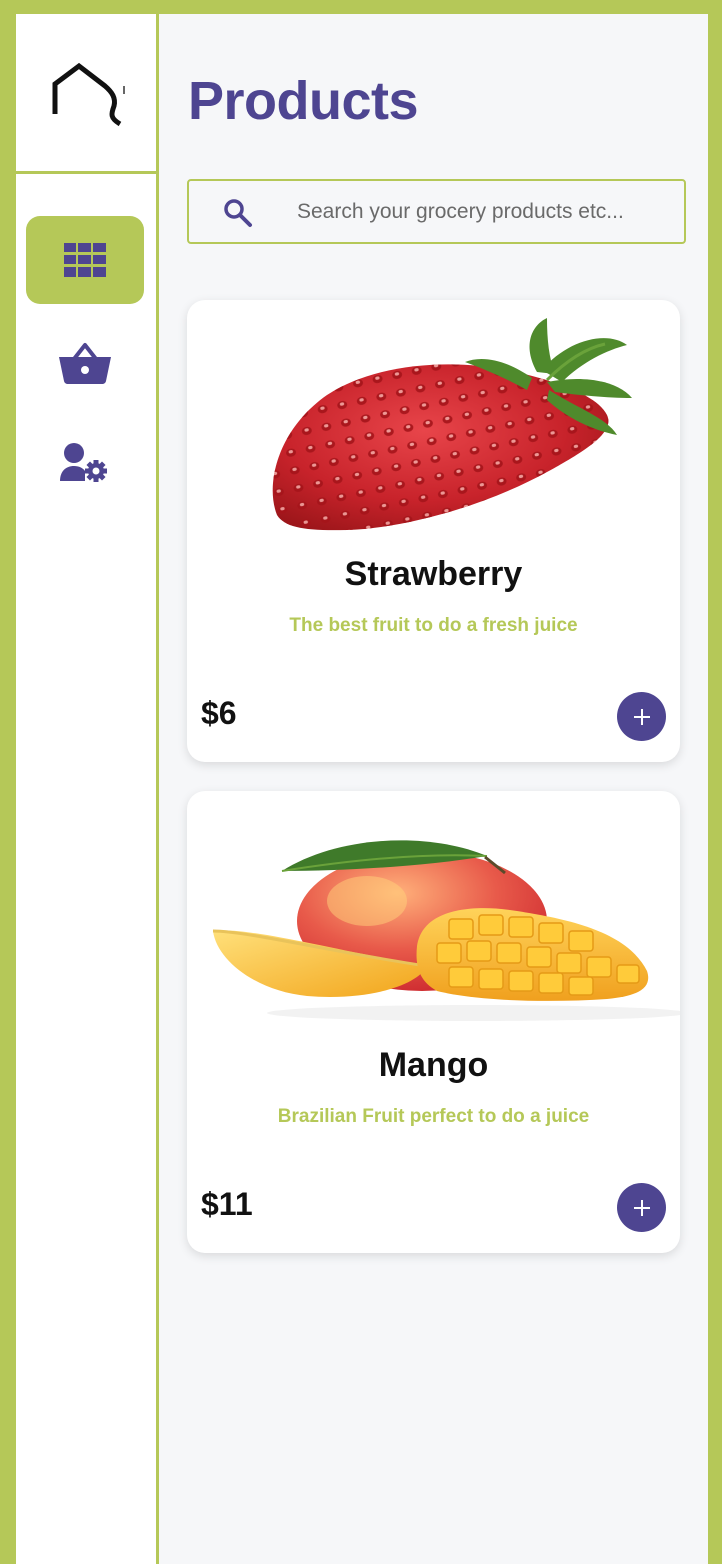  I want to click on product-price: $6, so click(219, 713).